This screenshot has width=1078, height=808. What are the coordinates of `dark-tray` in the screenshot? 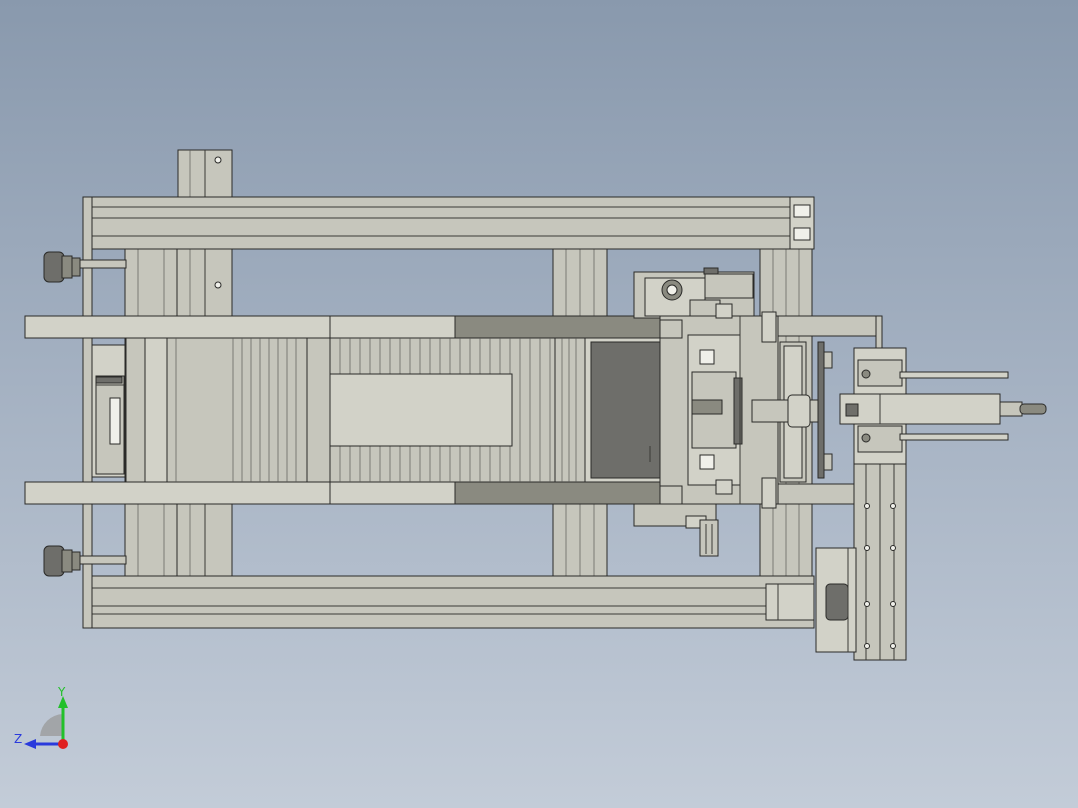 It's located at (624, 410).